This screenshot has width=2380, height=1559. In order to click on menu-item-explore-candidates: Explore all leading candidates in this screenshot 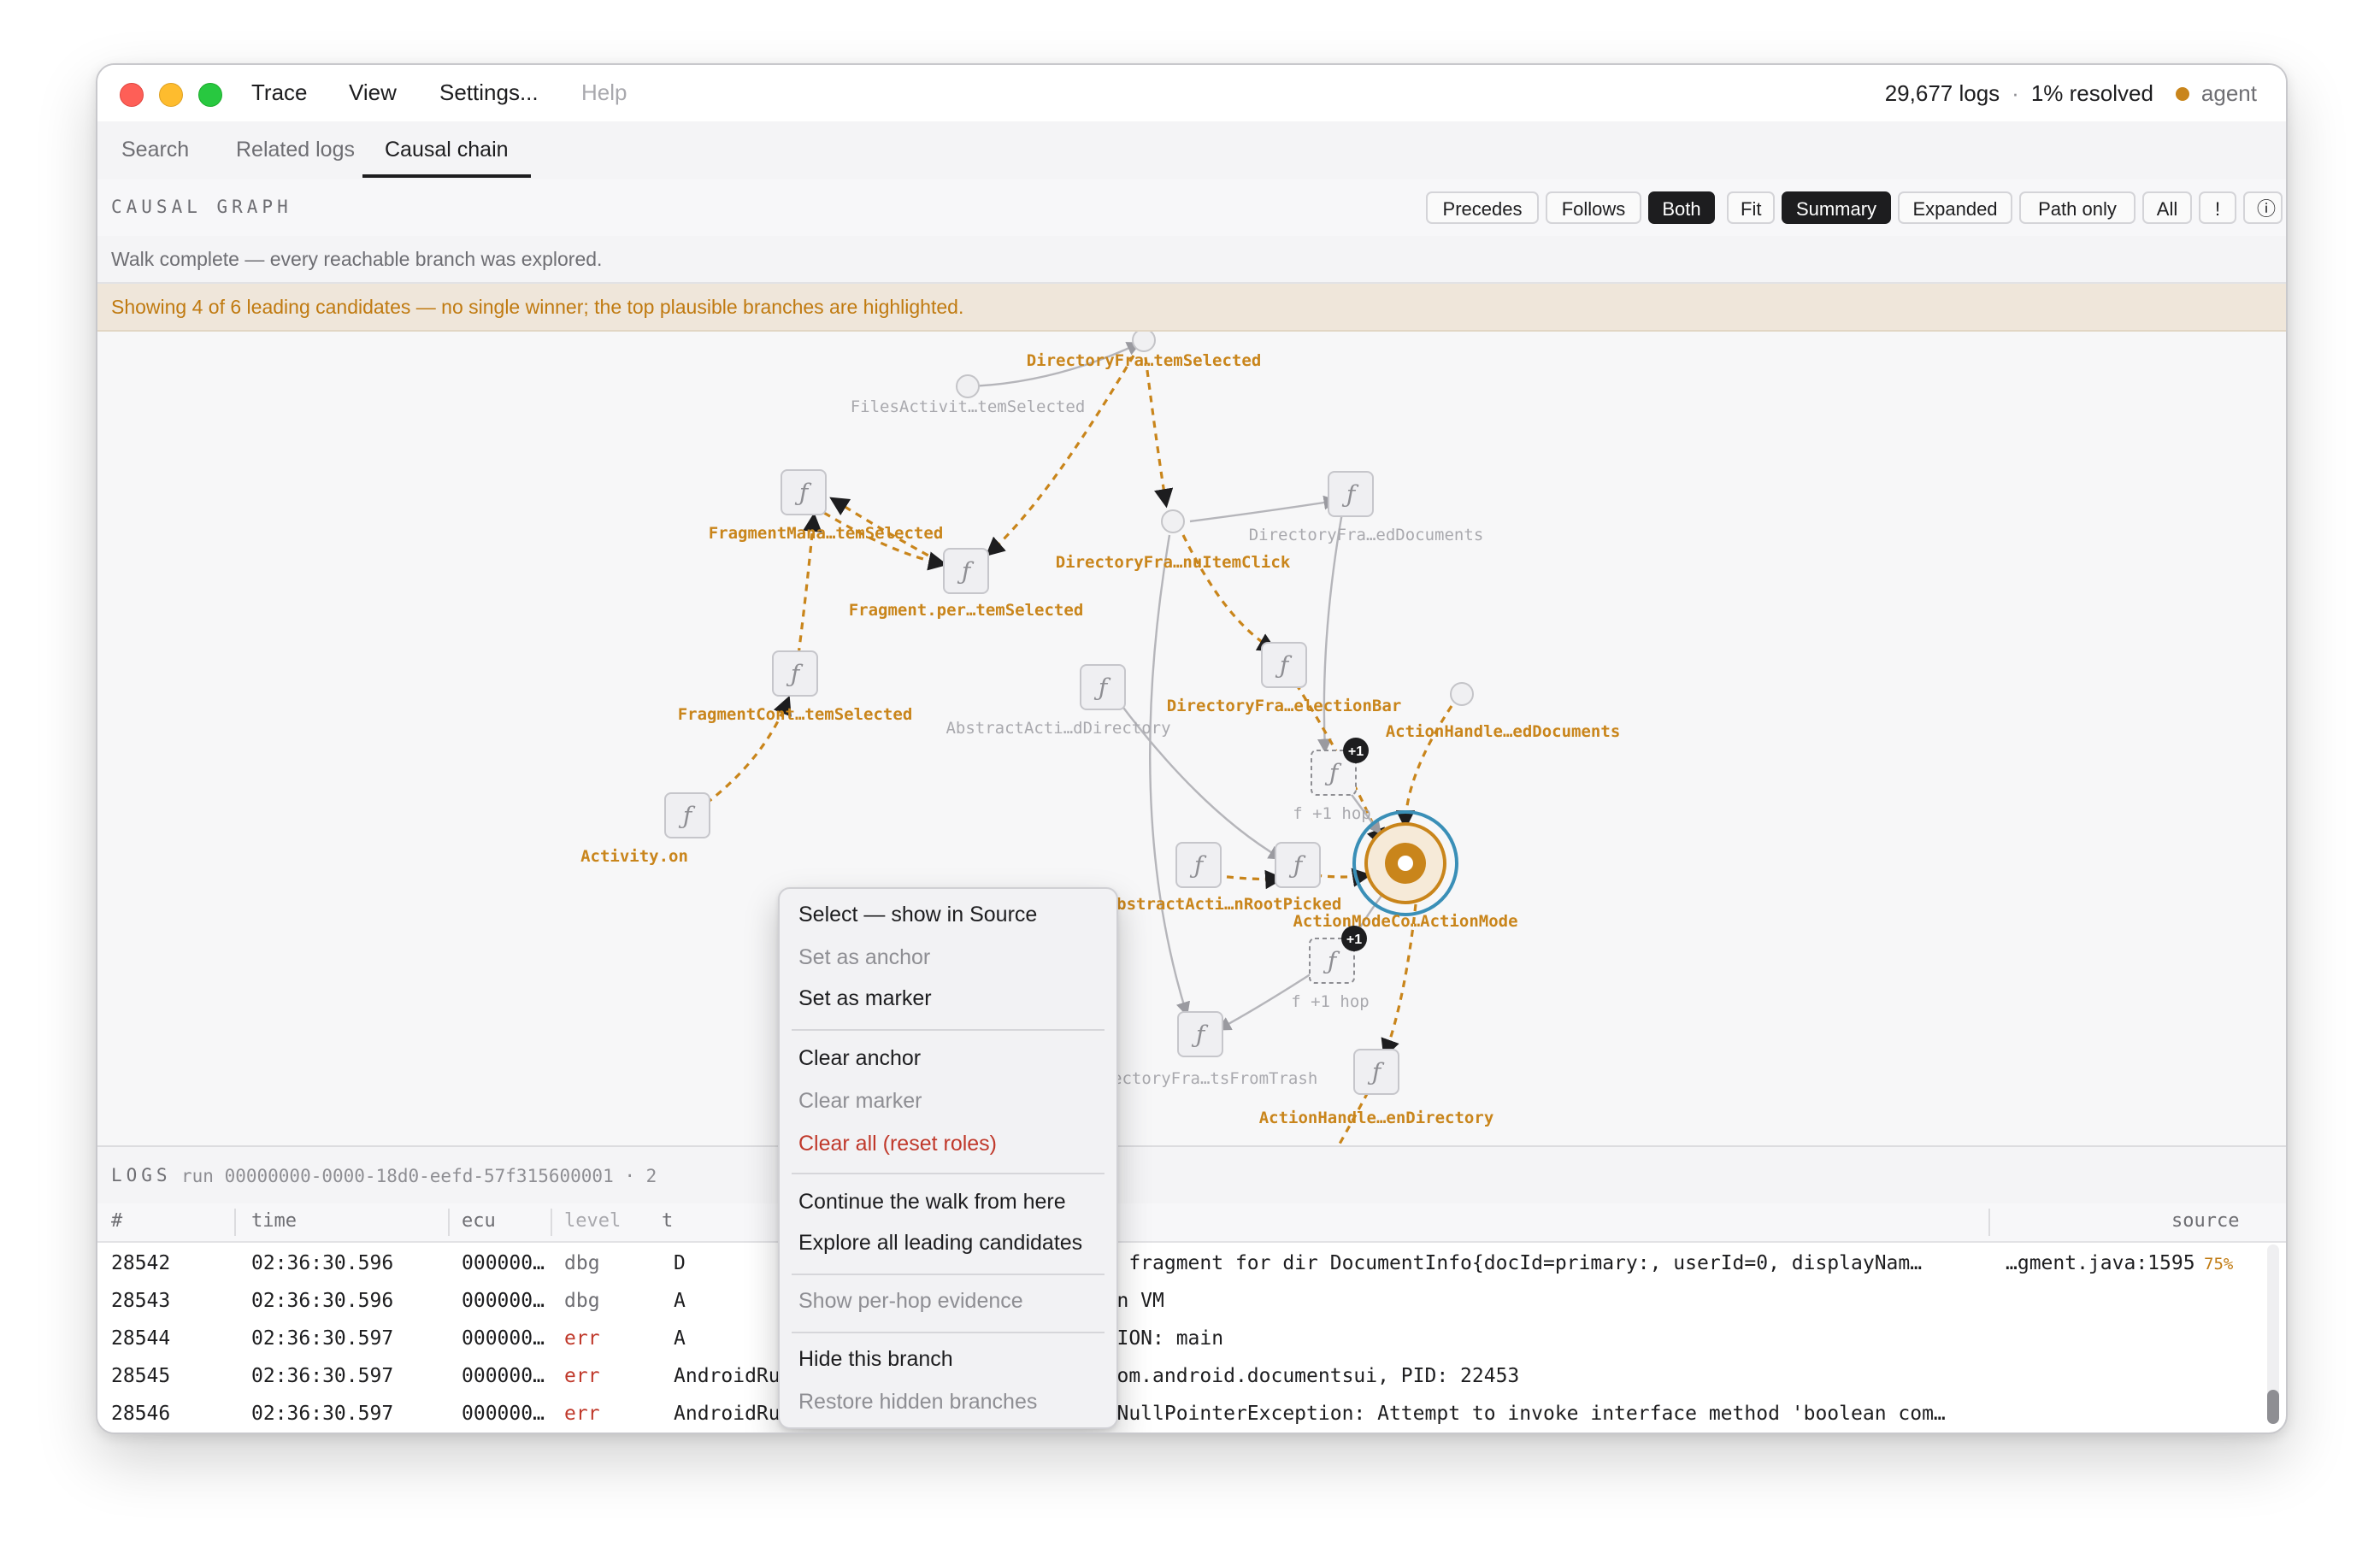, I will do `click(940, 1243)`.